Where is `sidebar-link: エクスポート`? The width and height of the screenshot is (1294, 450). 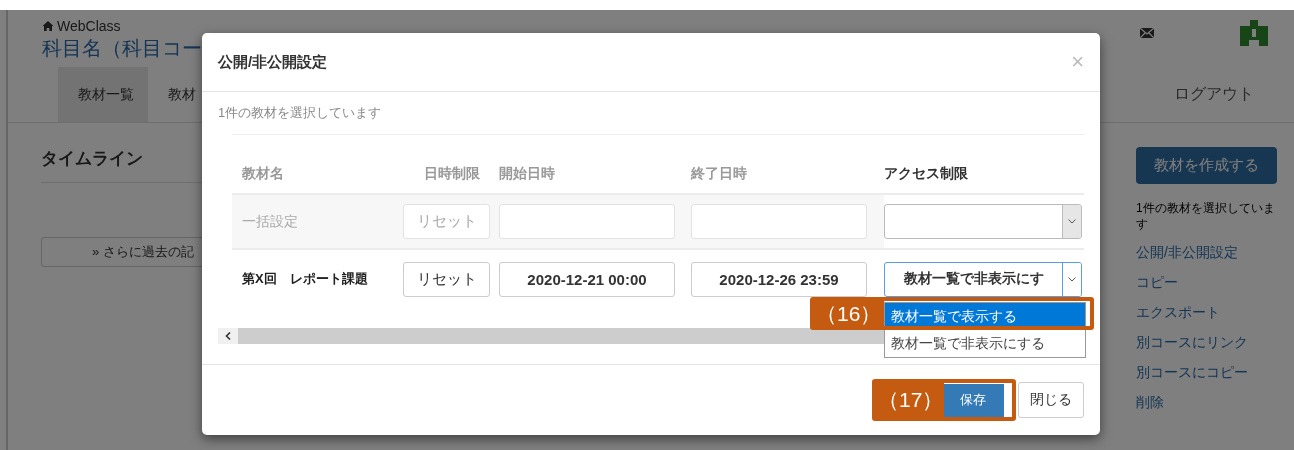 sidebar-link: エクスポート is located at coordinates (1178, 313).